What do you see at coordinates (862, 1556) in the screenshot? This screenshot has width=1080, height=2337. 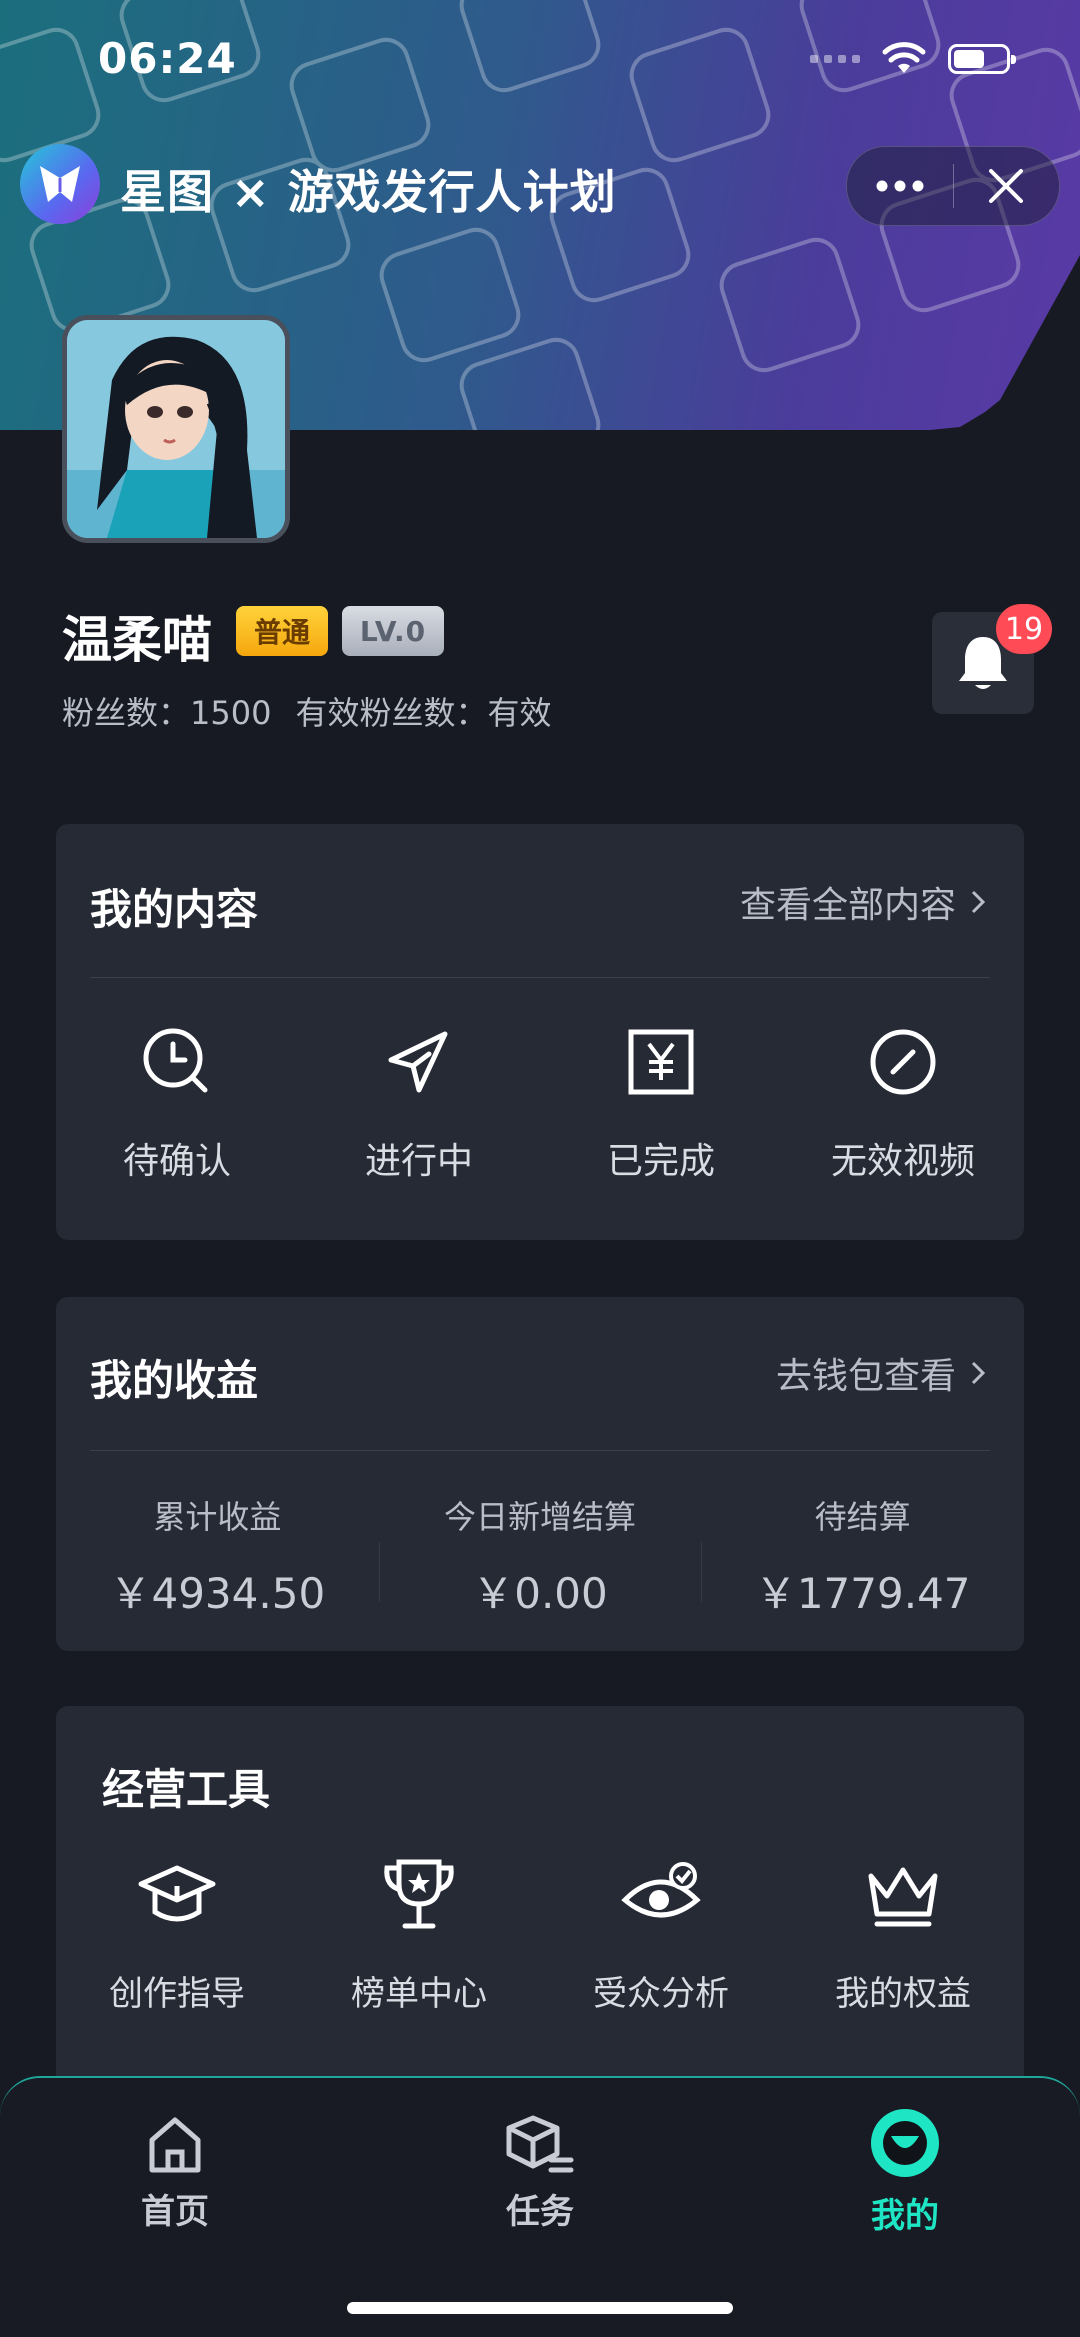 I see `earnings-pending: 待结算 ￥1779.47` at bounding box center [862, 1556].